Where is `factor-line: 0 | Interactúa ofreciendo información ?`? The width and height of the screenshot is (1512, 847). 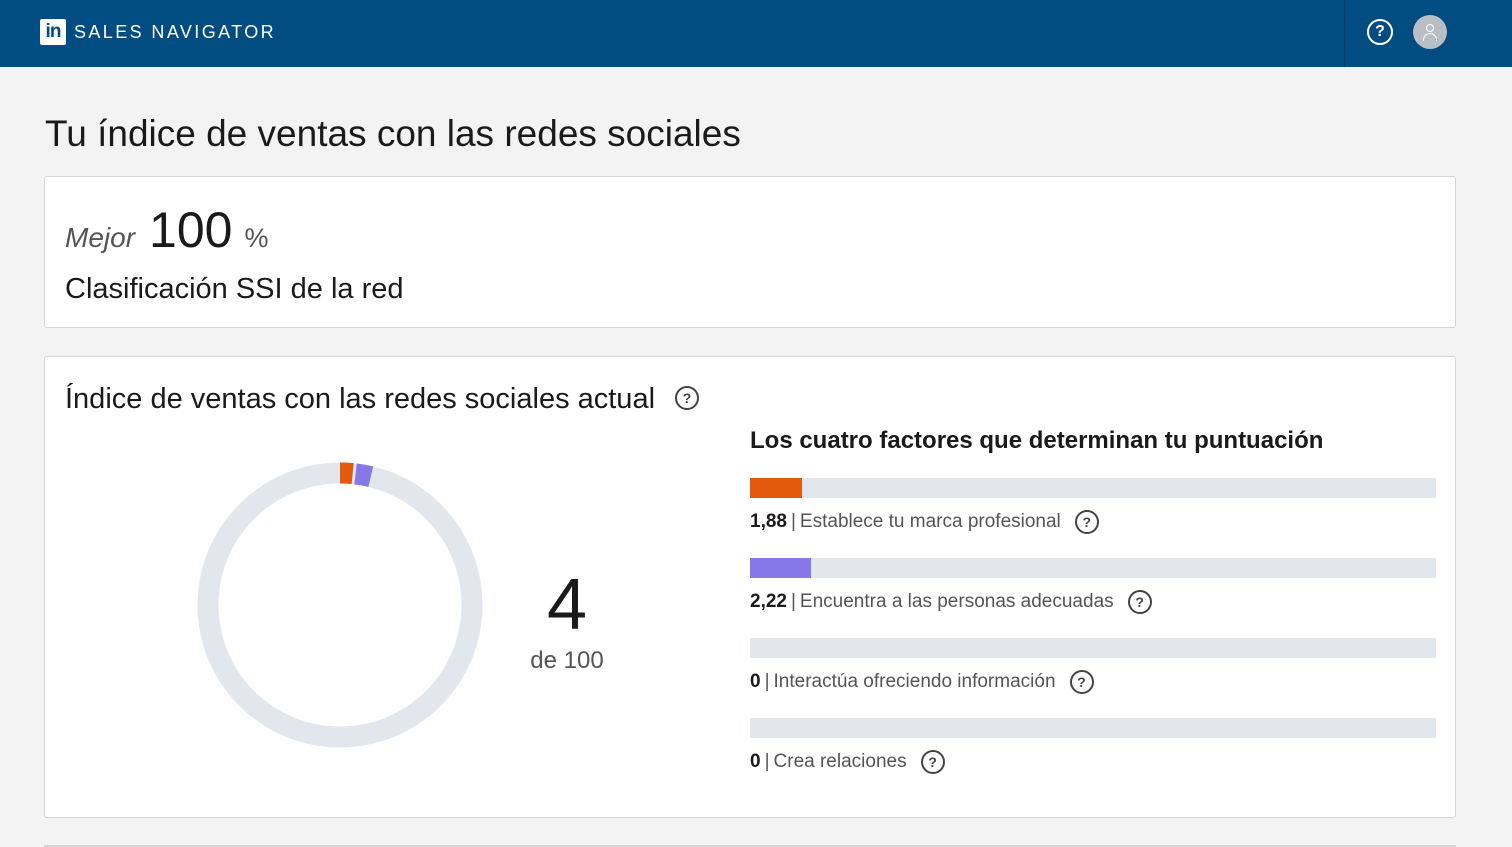
factor-line: 0 | Interactúa ofreciendo información ? is located at coordinates (922, 682).